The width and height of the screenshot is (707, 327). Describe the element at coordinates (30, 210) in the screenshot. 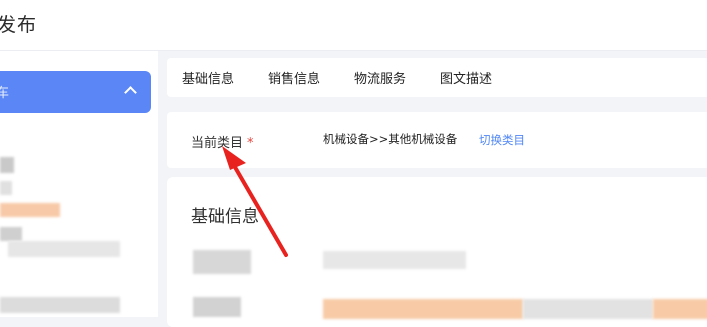

I see `sidebar-item-highlighted-blurred` at that location.